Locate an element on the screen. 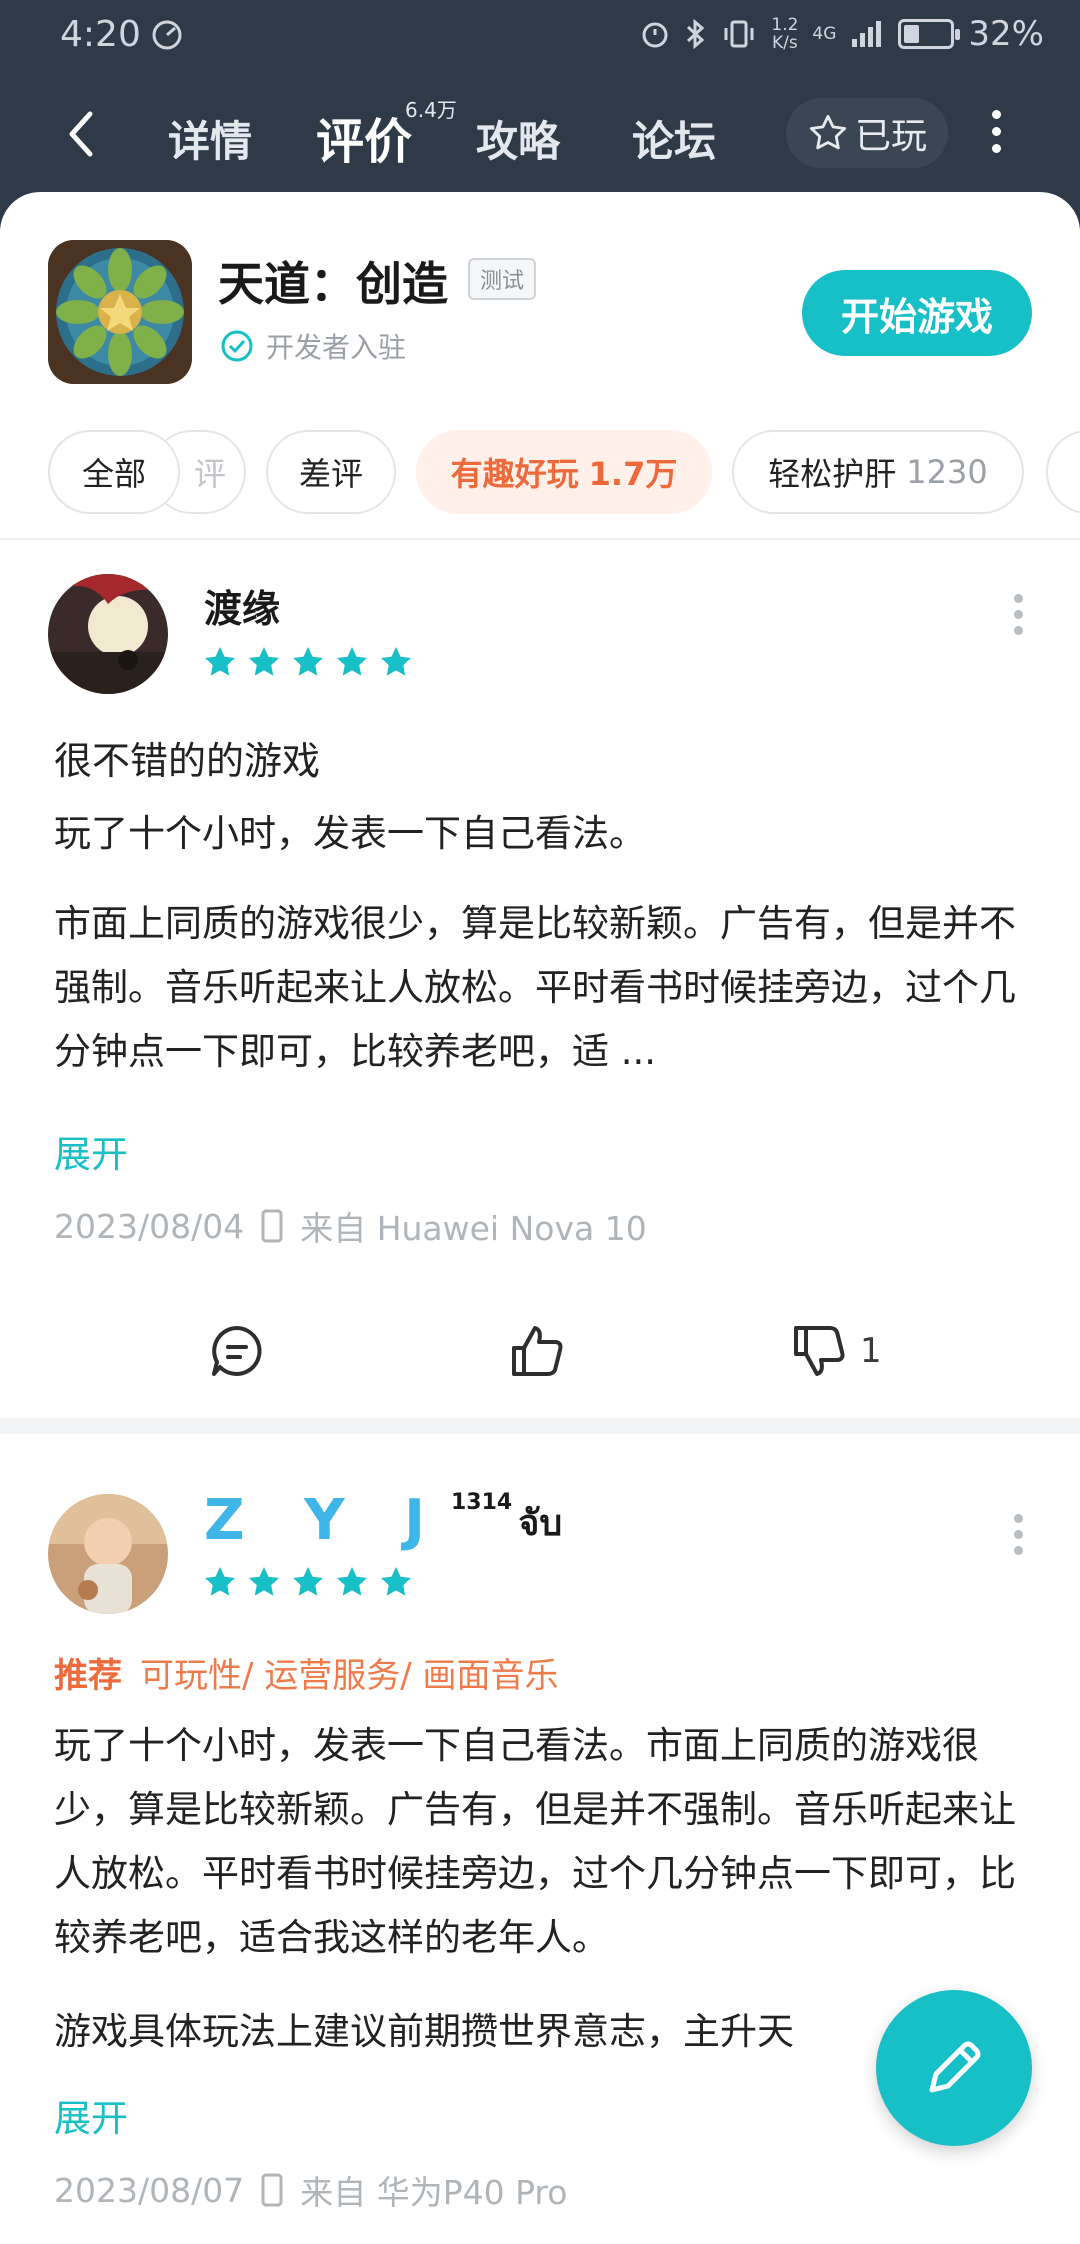  battery-percent: 32% is located at coordinates (1006, 34).